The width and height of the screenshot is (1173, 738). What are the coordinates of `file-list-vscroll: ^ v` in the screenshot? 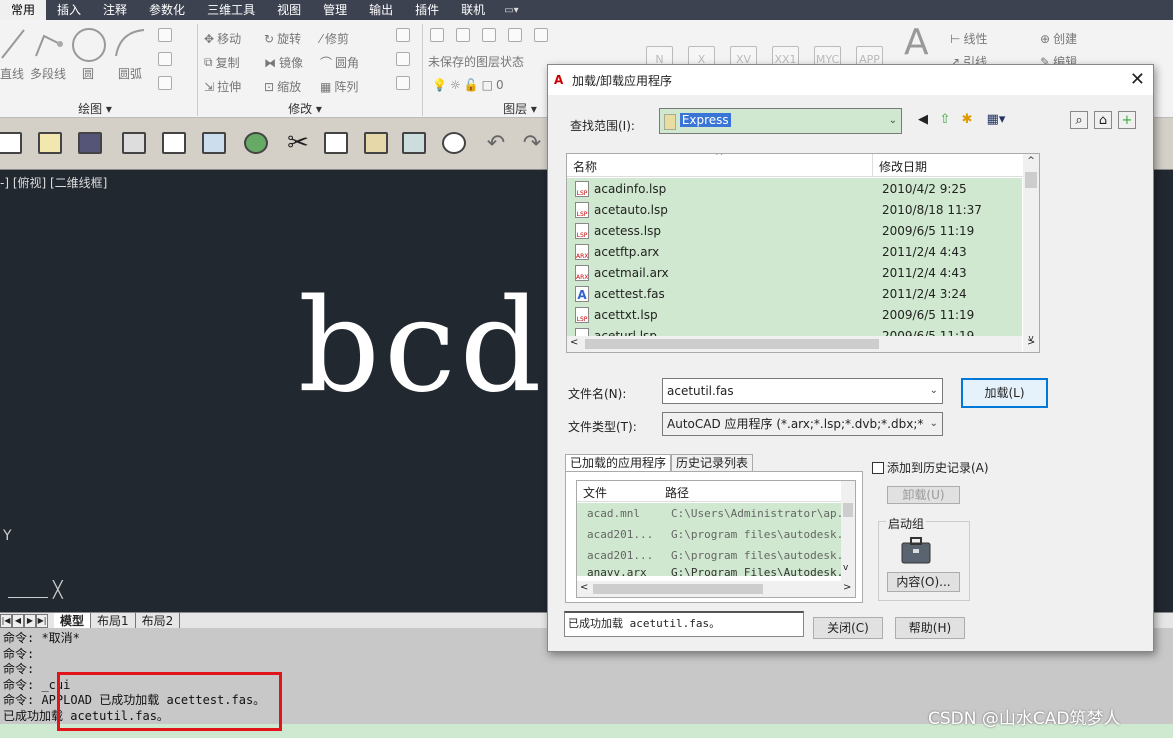 It's located at (1031, 253).